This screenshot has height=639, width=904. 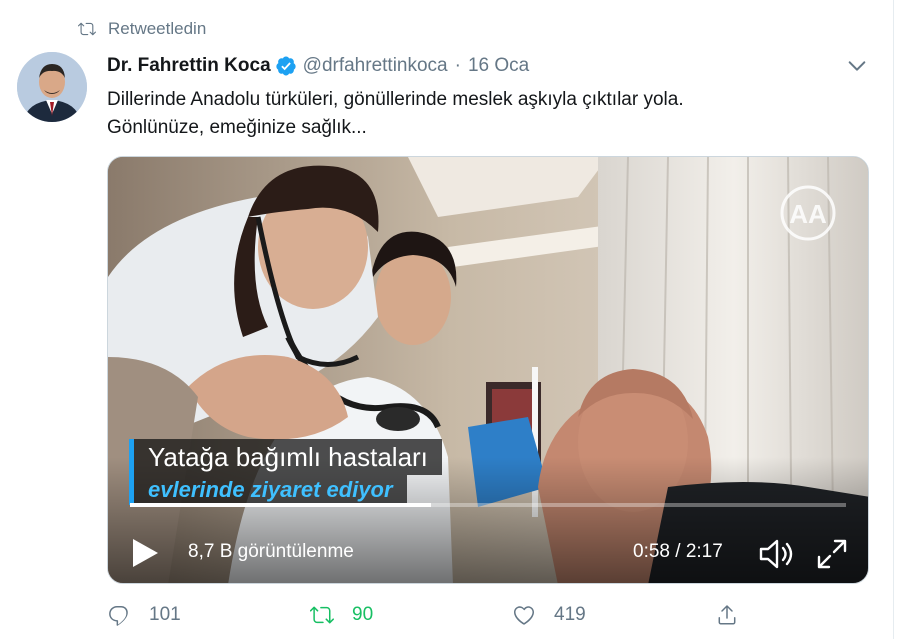 I want to click on share-button, so click(x=736, y=615).